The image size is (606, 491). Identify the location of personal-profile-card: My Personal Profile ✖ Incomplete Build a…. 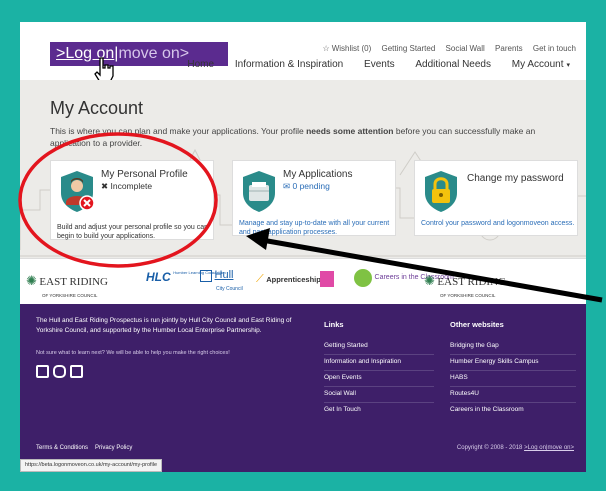
(132, 200).